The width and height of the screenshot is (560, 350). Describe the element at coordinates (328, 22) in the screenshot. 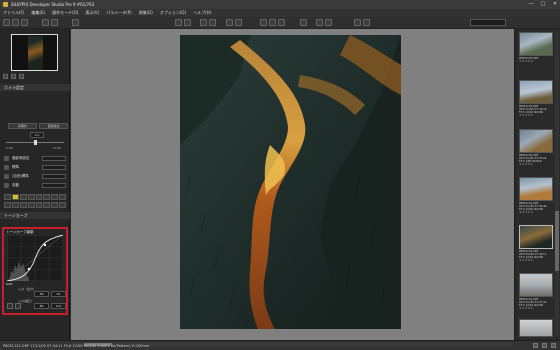

I see `info-icon` at that location.